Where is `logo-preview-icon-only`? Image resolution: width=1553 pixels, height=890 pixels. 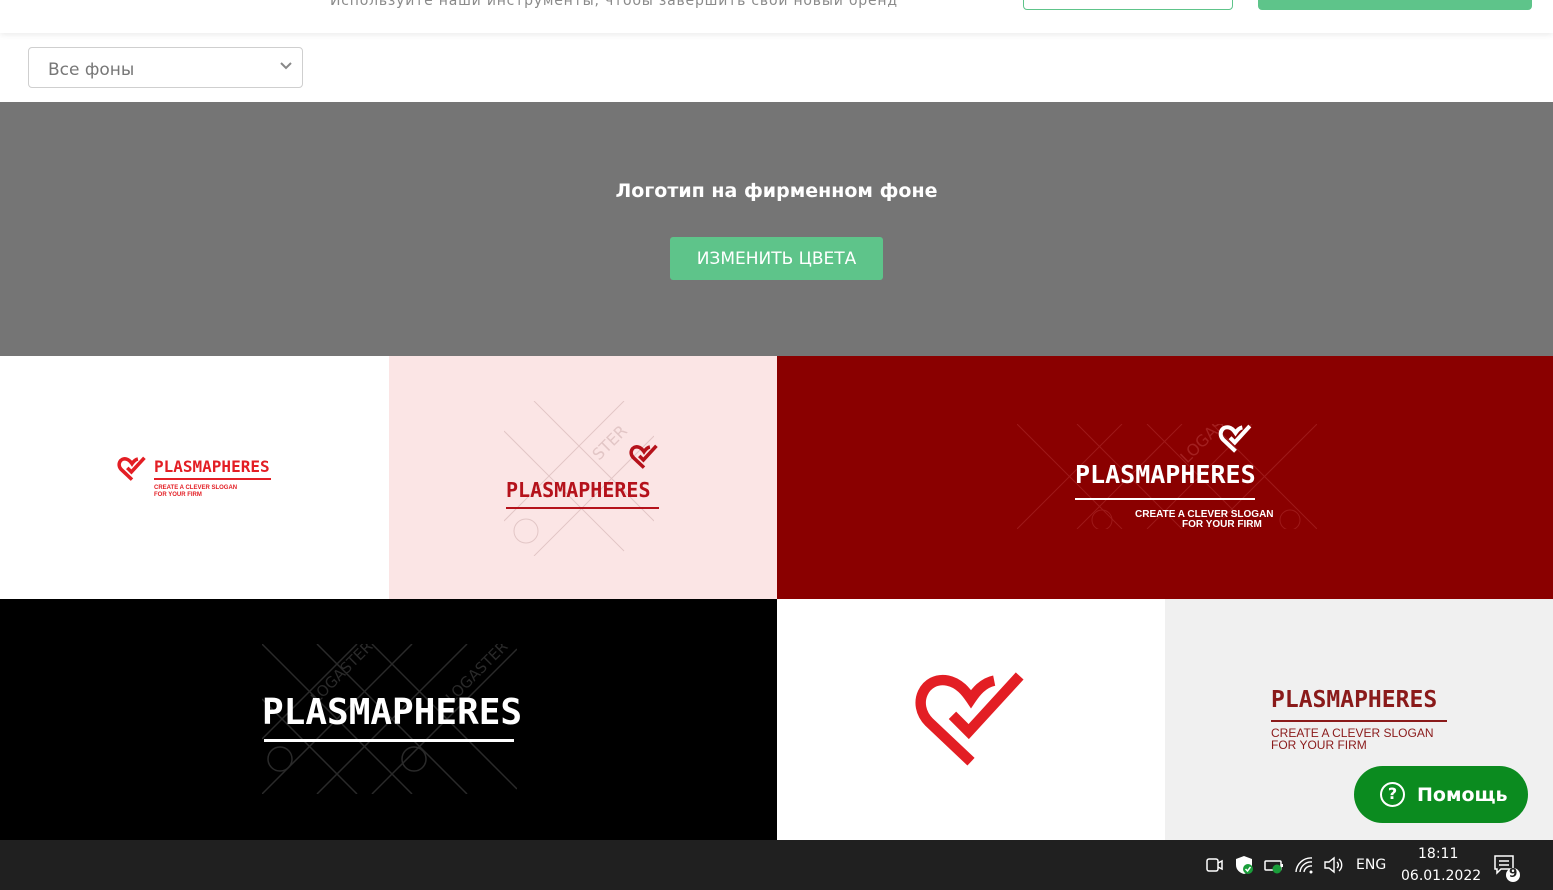
logo-preview-icon-only is located at coordinates (971, 719).